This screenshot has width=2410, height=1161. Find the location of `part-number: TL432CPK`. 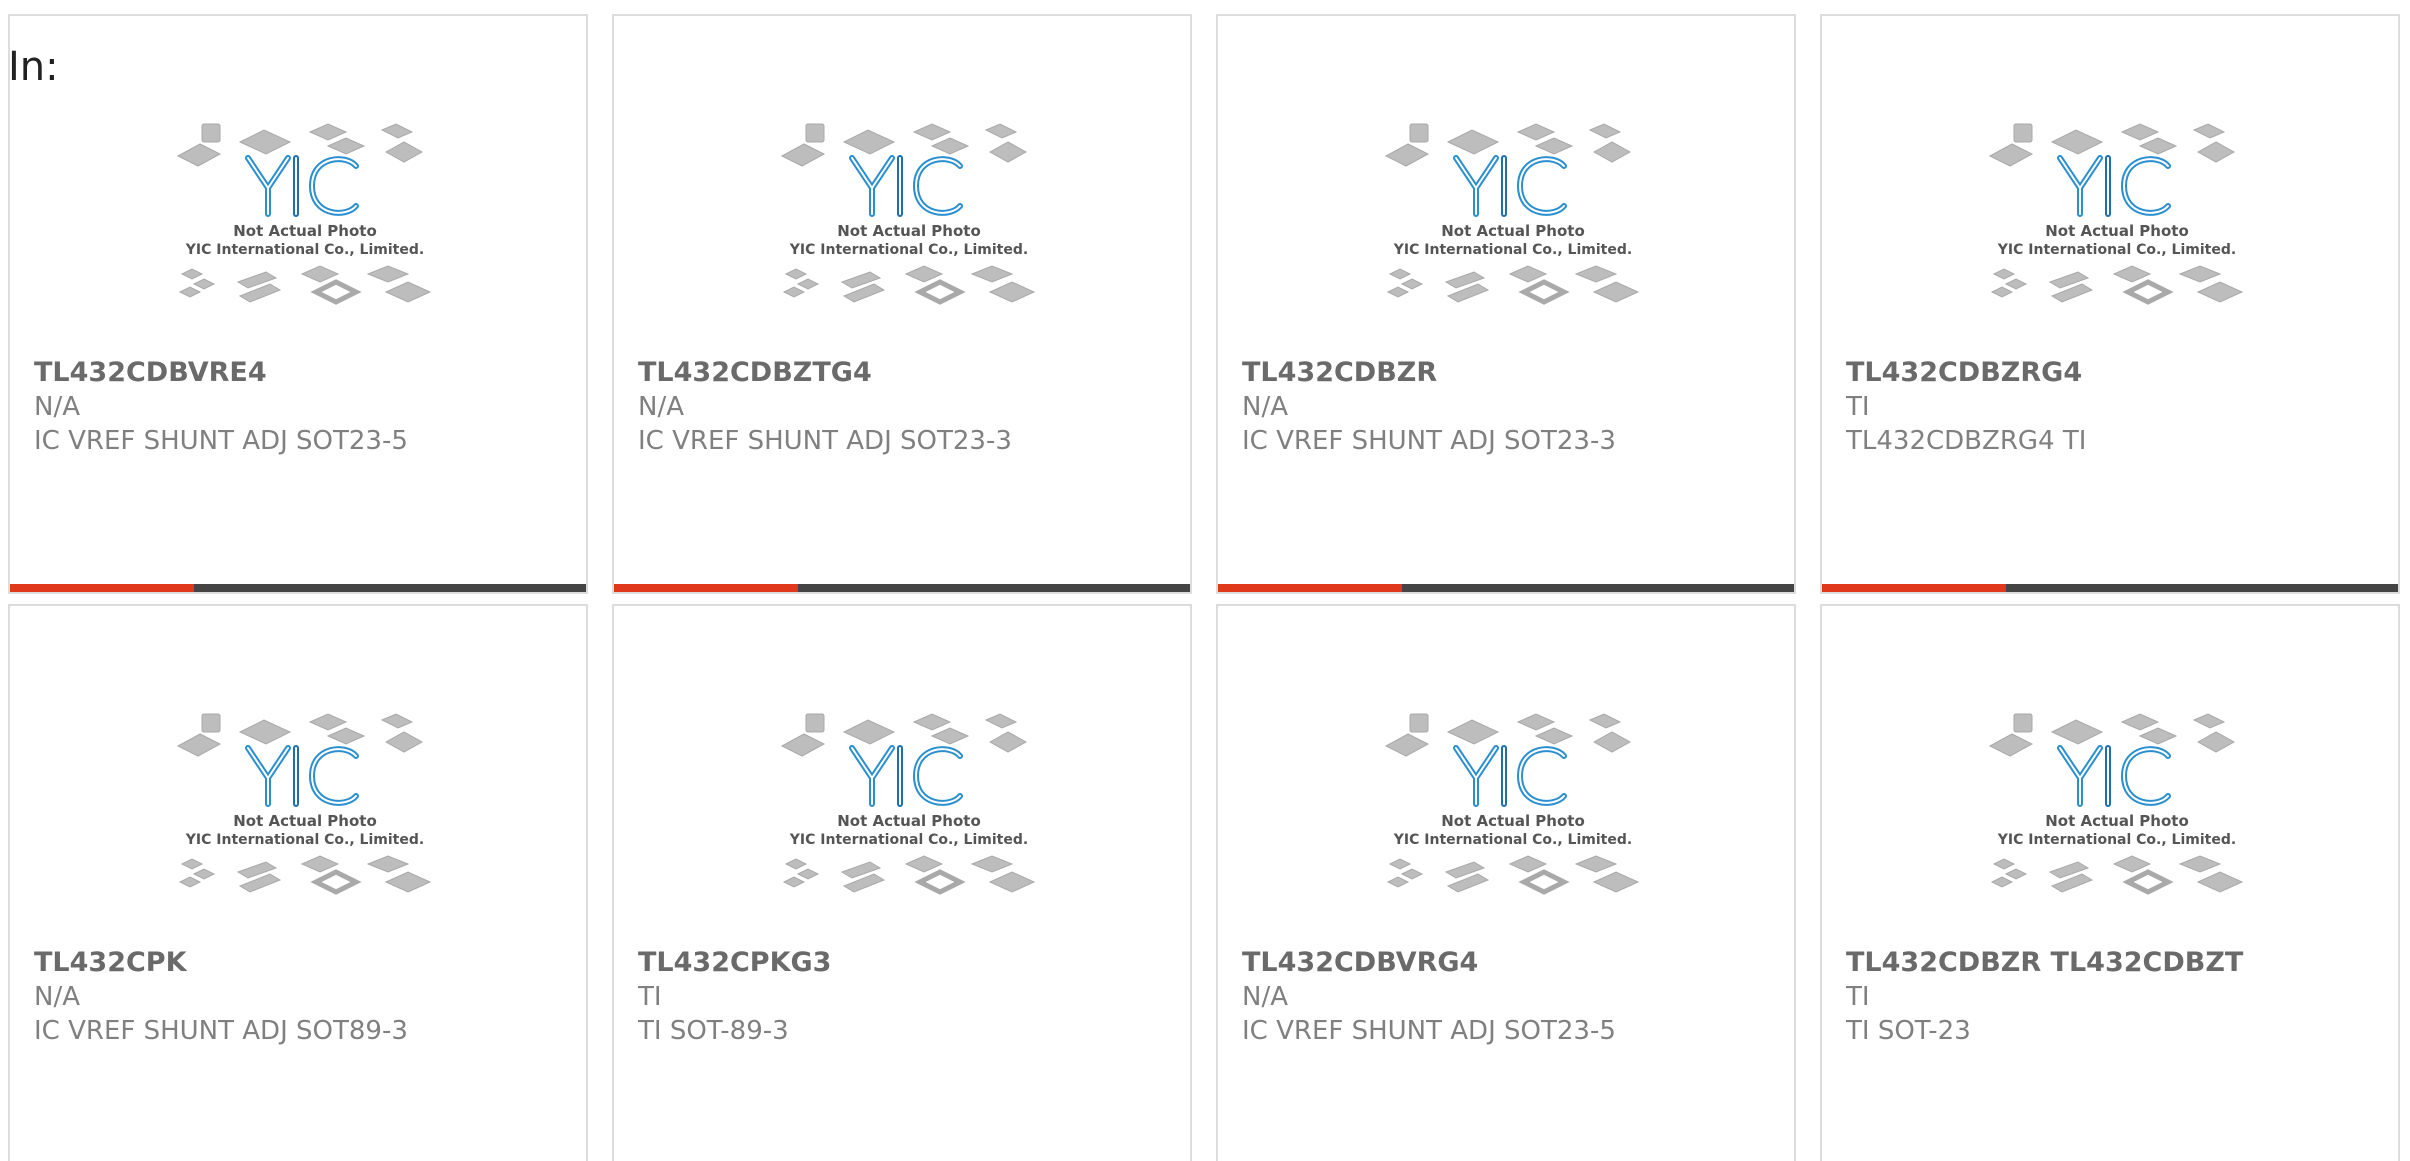

part-number: TL432CPK is located at coordinates (300, 963).